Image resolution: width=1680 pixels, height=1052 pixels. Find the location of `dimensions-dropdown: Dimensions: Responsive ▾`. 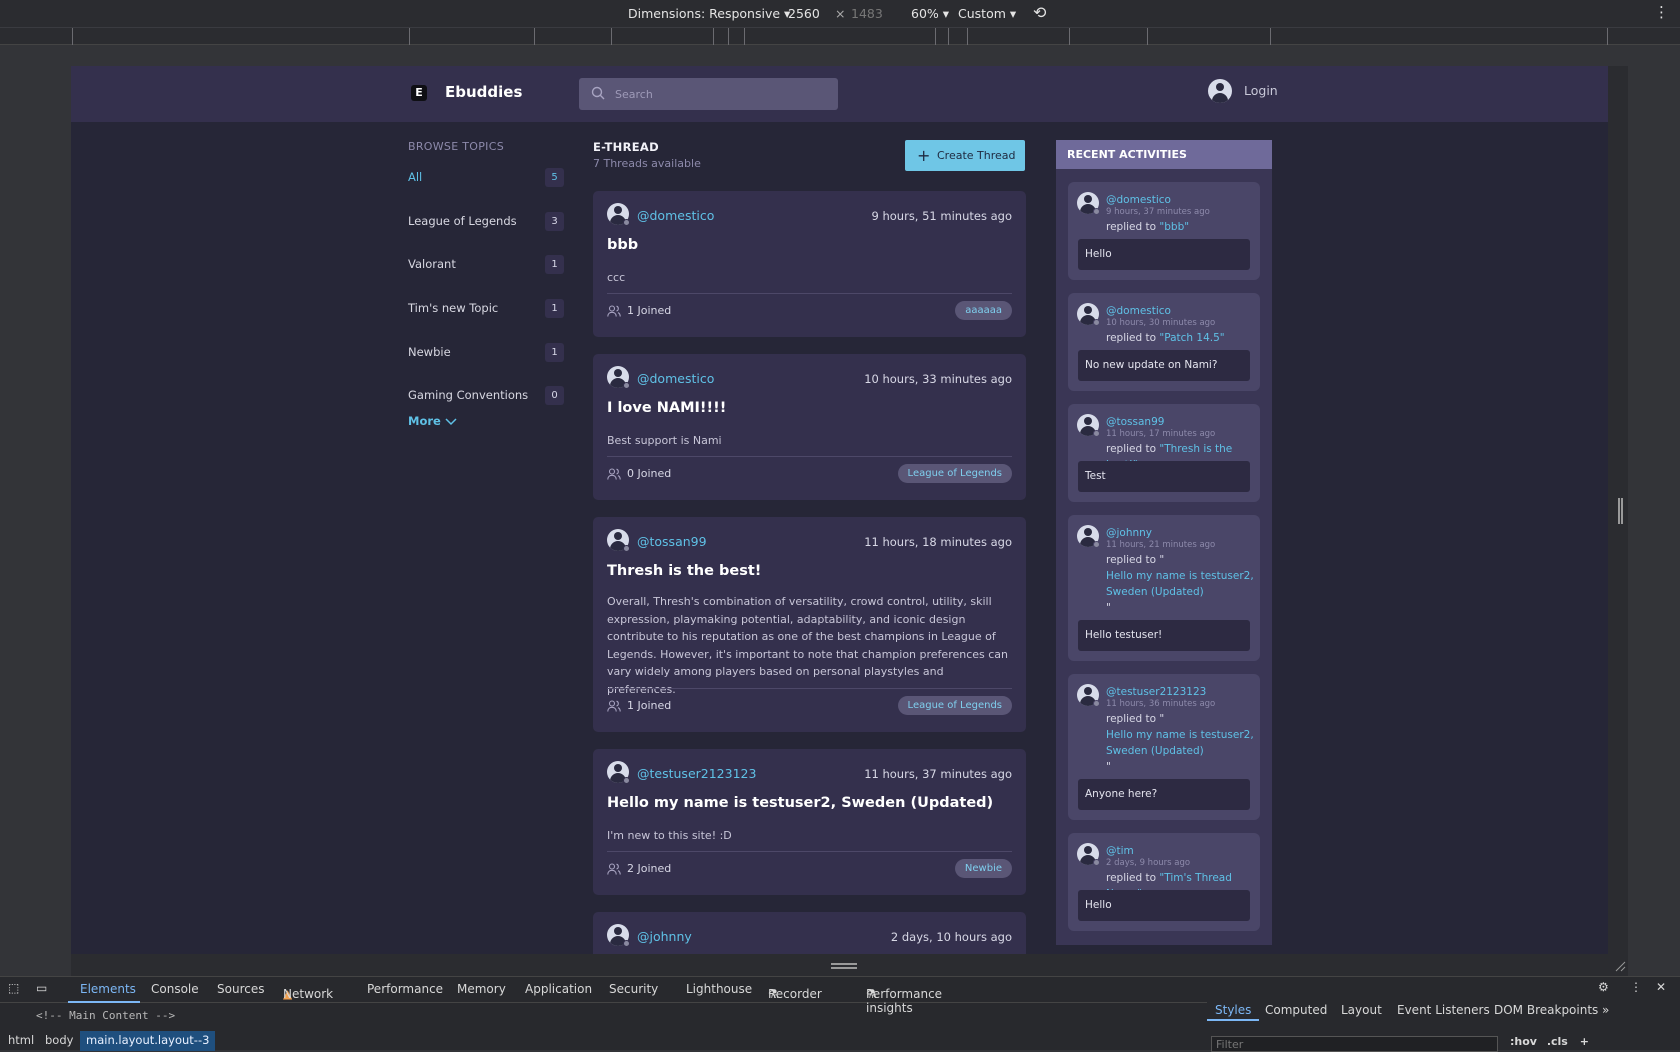

dimensions-dropdown: Dimensions: Responsive ▾ is located at coordinates (709, 13).